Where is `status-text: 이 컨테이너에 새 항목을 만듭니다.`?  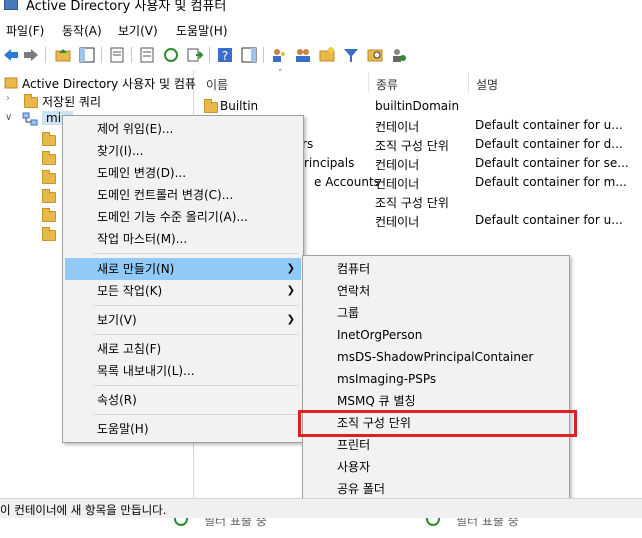
status-text: 이 컨테이너에 새 항목을 만듭니다. is located at coordinates (83, 510).